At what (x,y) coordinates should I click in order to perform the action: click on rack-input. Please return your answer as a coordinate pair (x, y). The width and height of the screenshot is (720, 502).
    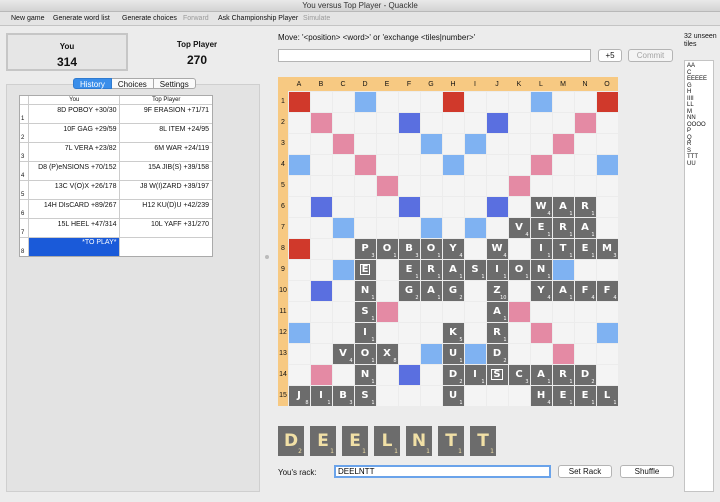
    Looking at the image, I should click on (442, 471).